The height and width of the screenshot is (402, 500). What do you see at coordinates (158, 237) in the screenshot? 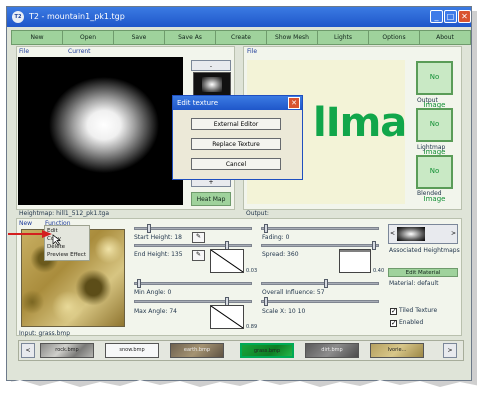
I see `start-height-label: Start Height: 18` at bounding box center [158, 237].